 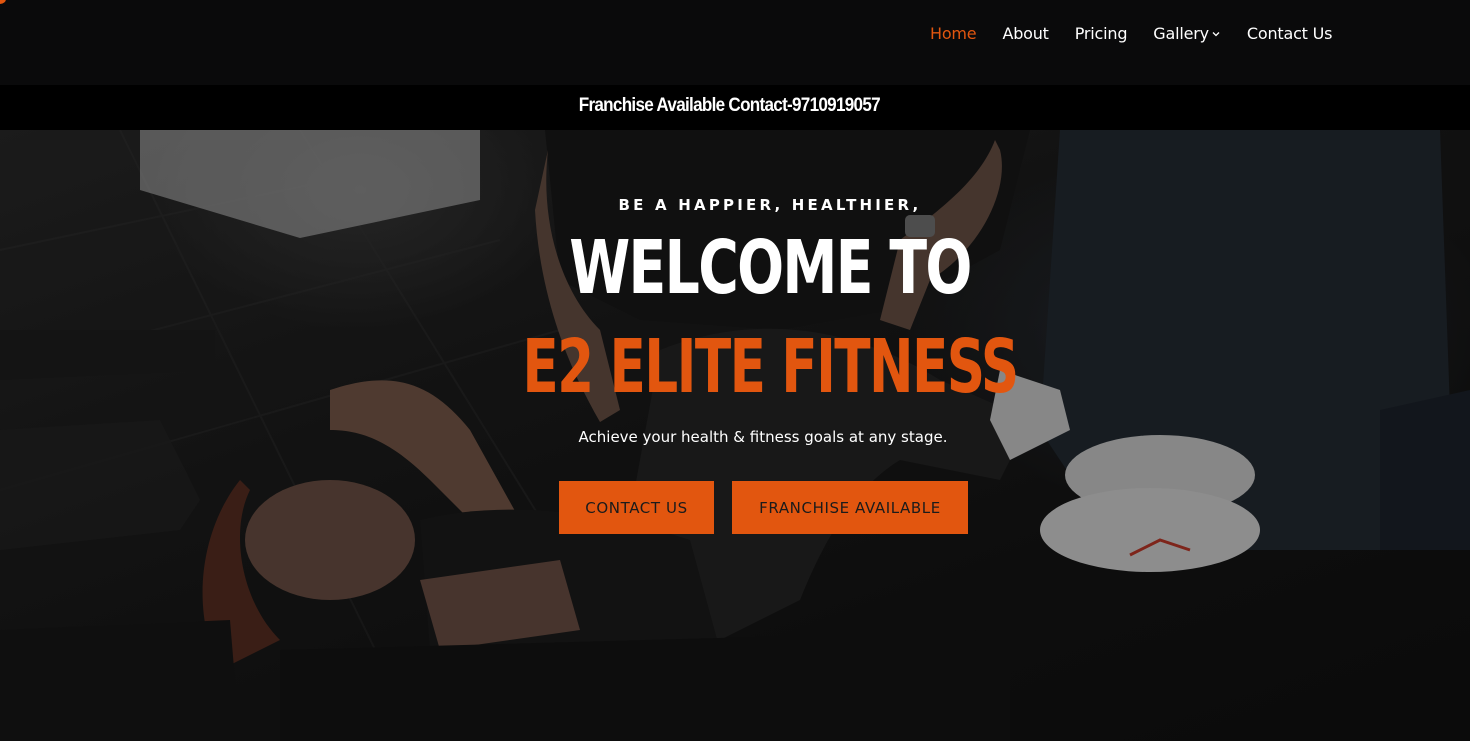 I want to click on chevron-down-icon, so click(x=1216, y=34).